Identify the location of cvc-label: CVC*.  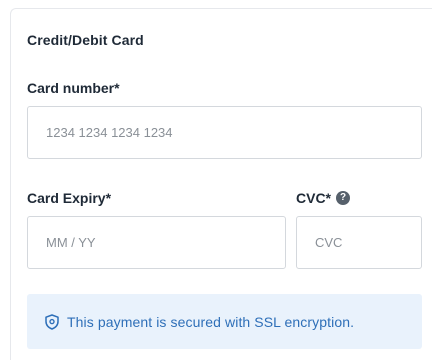
(314, 198).